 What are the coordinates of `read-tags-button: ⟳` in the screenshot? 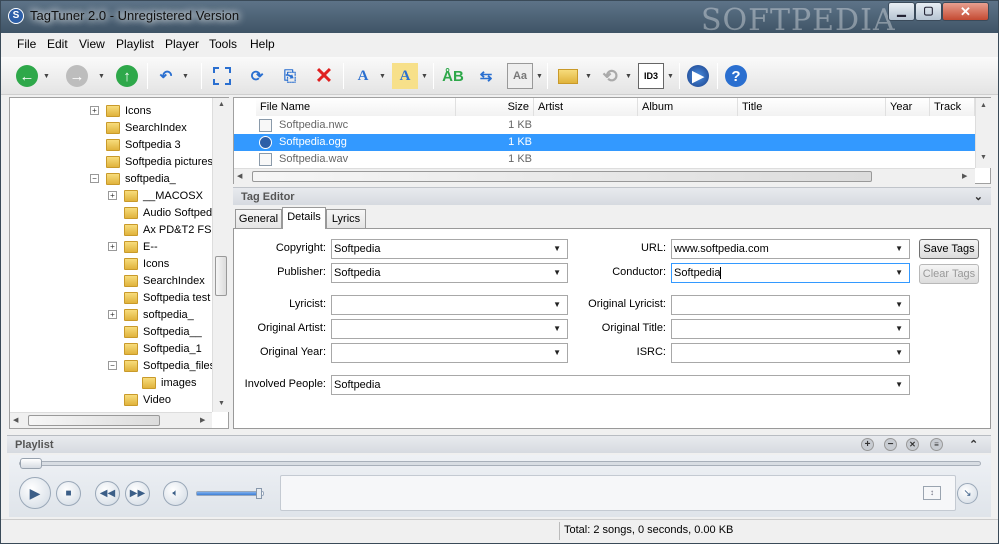 It's located at (257, 76).